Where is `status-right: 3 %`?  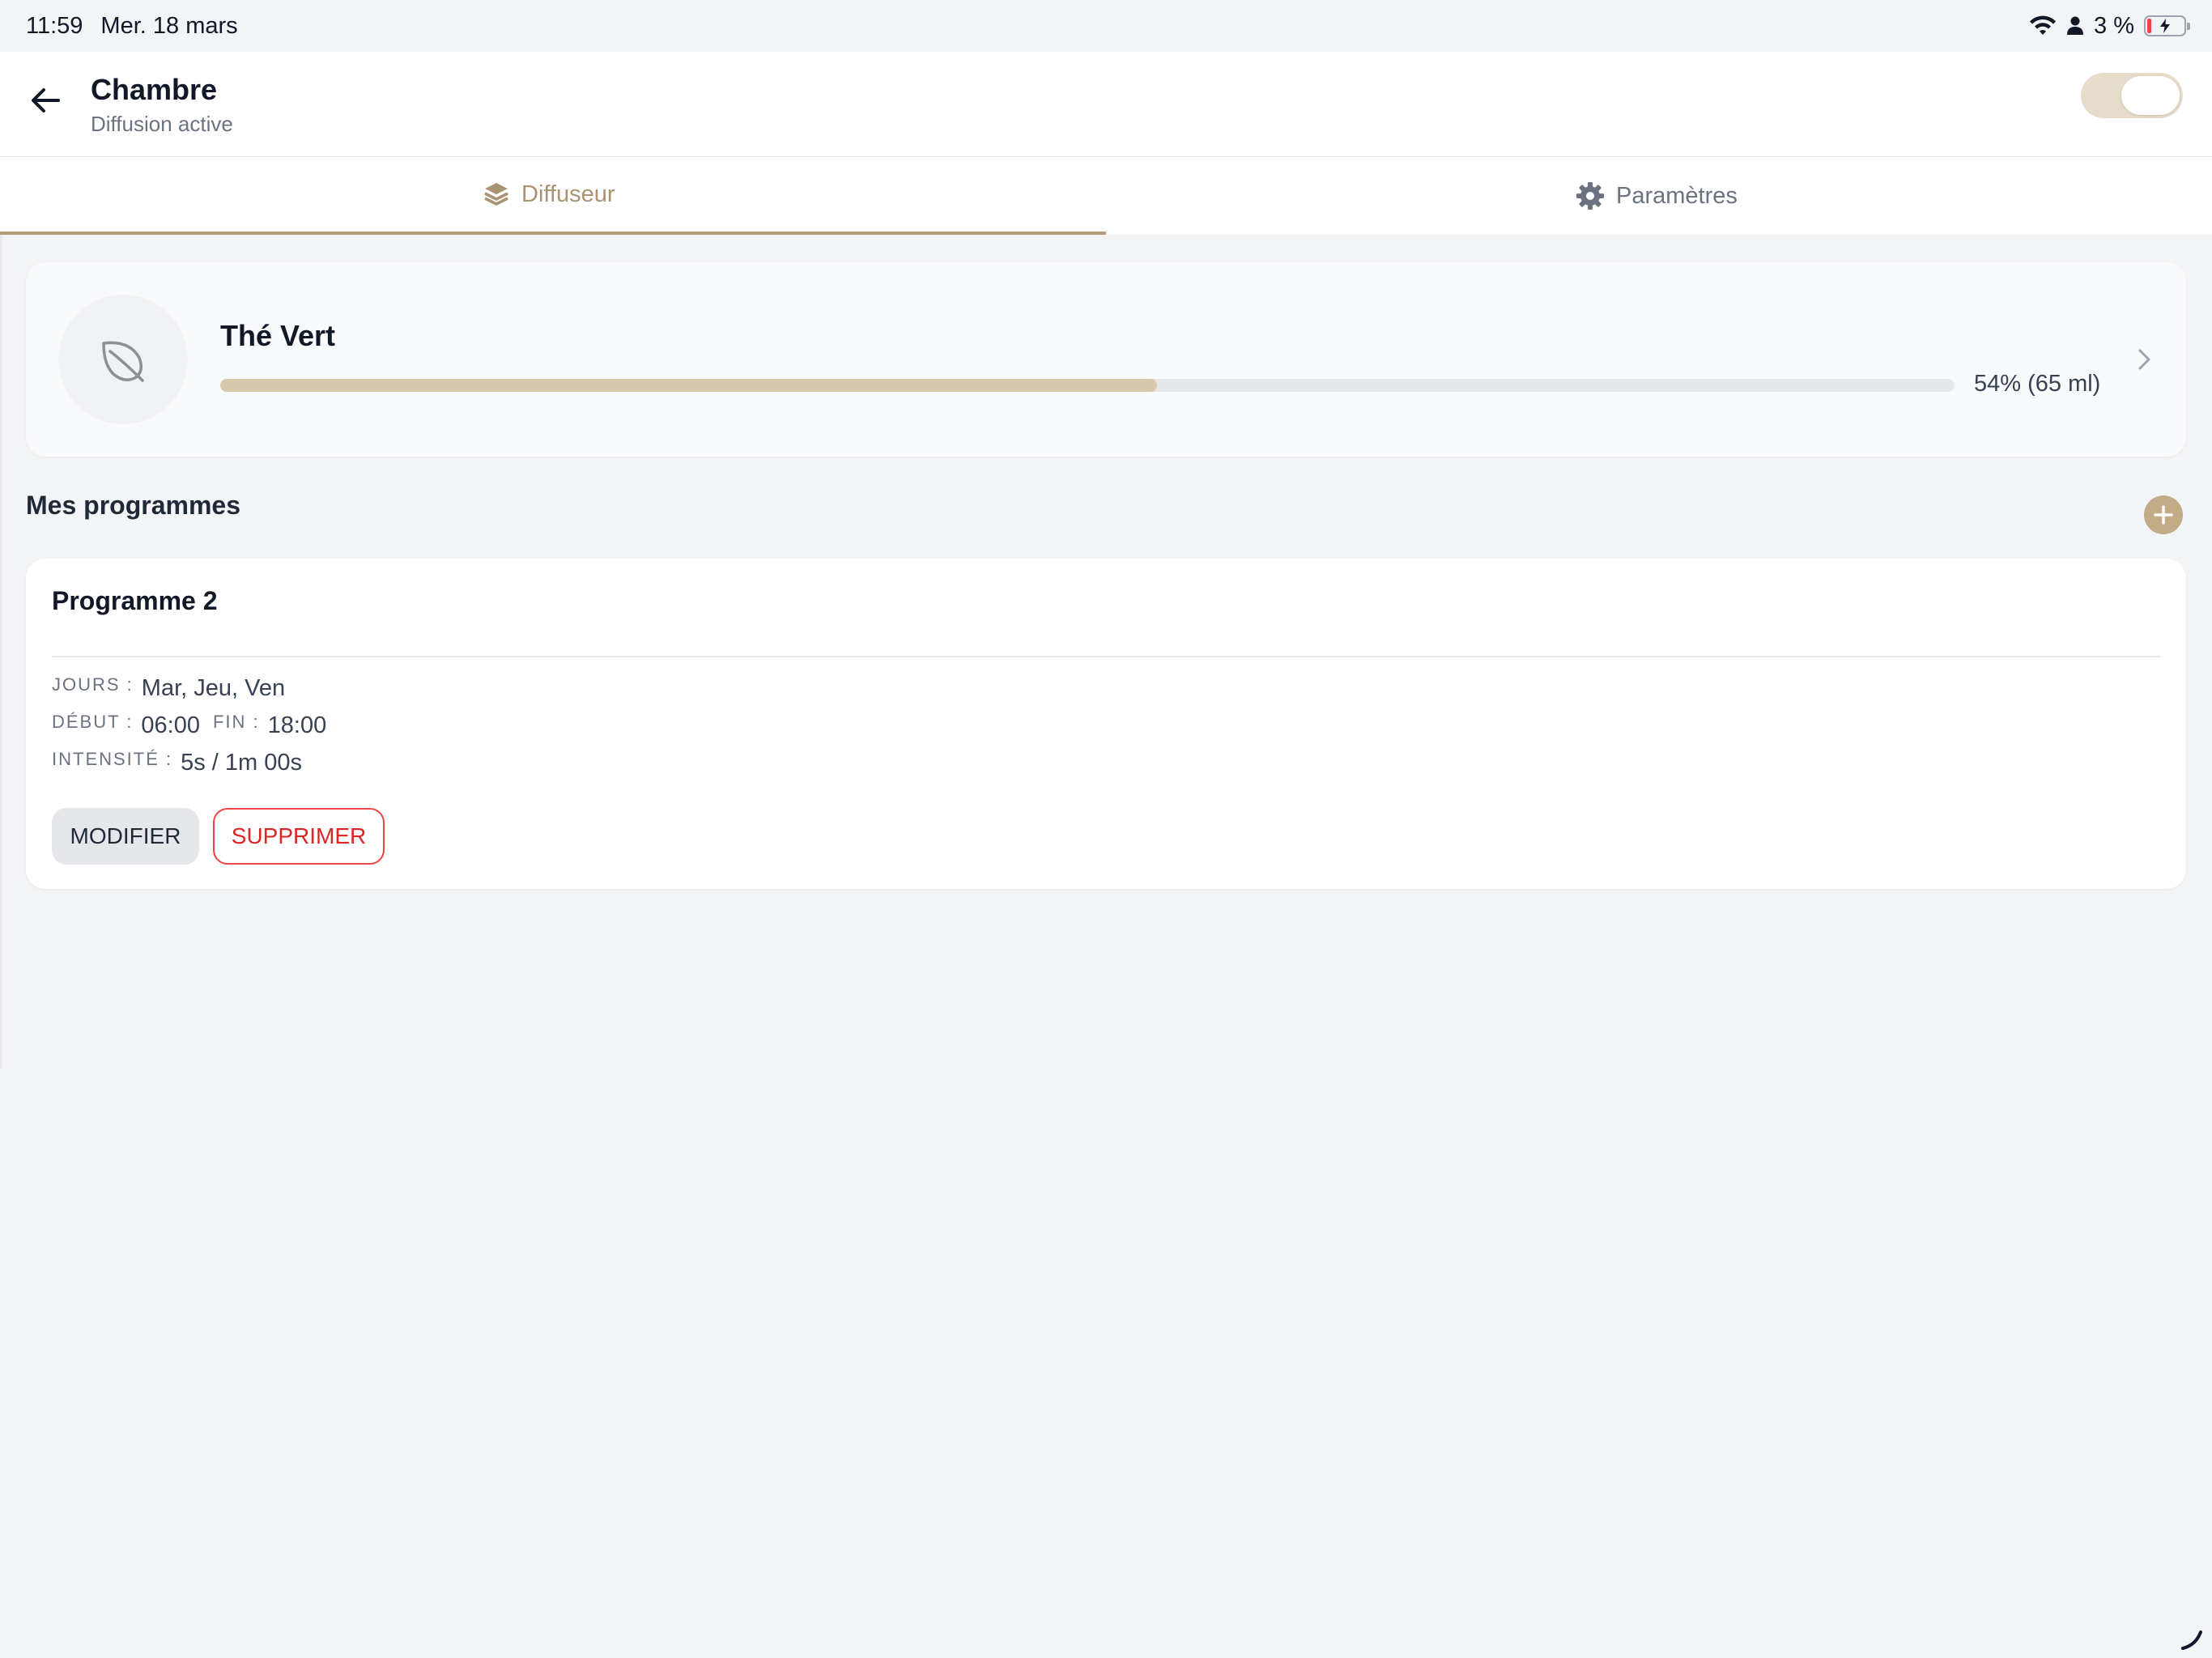 status-right: 3 % is located at coordinates (2110, 26).